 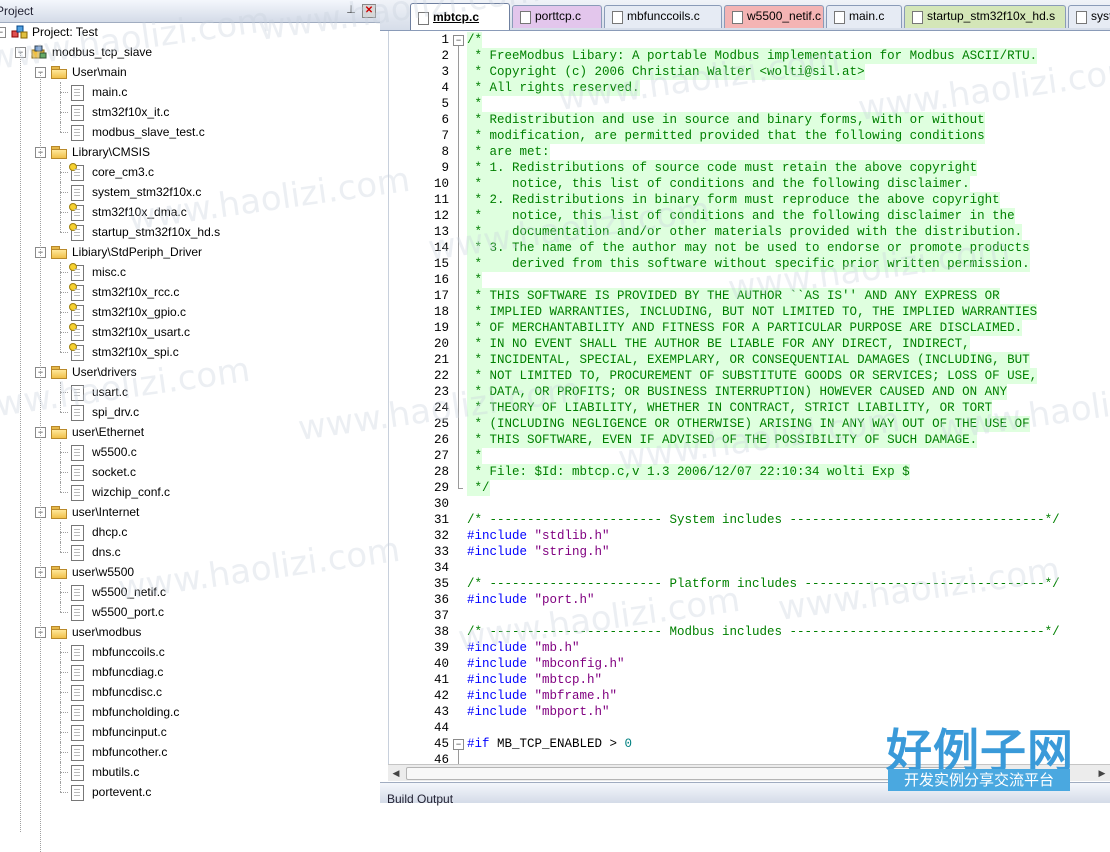 I want to click on tree-file: stm32f10x_spi.c, so click(x=190, y=352).